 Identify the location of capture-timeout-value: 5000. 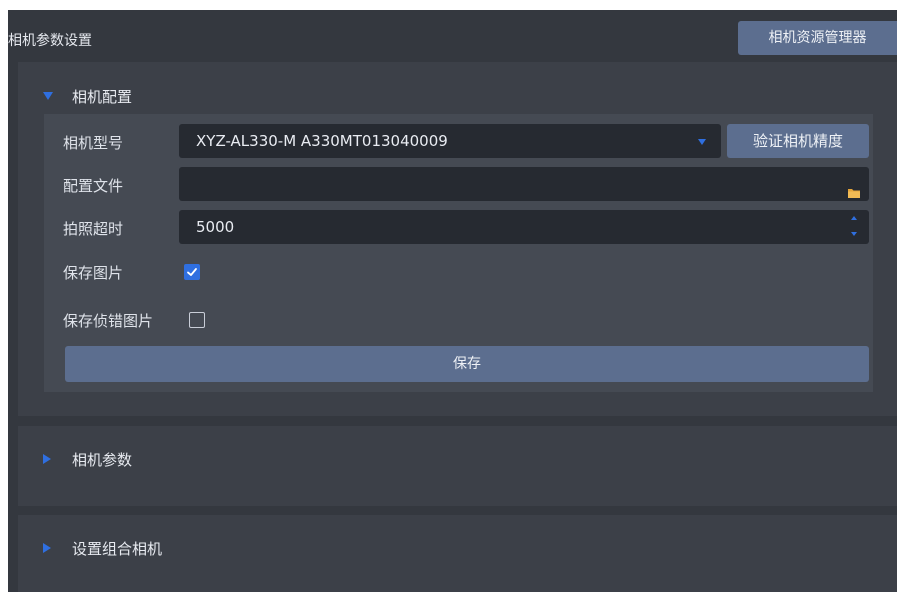
(215, 227).